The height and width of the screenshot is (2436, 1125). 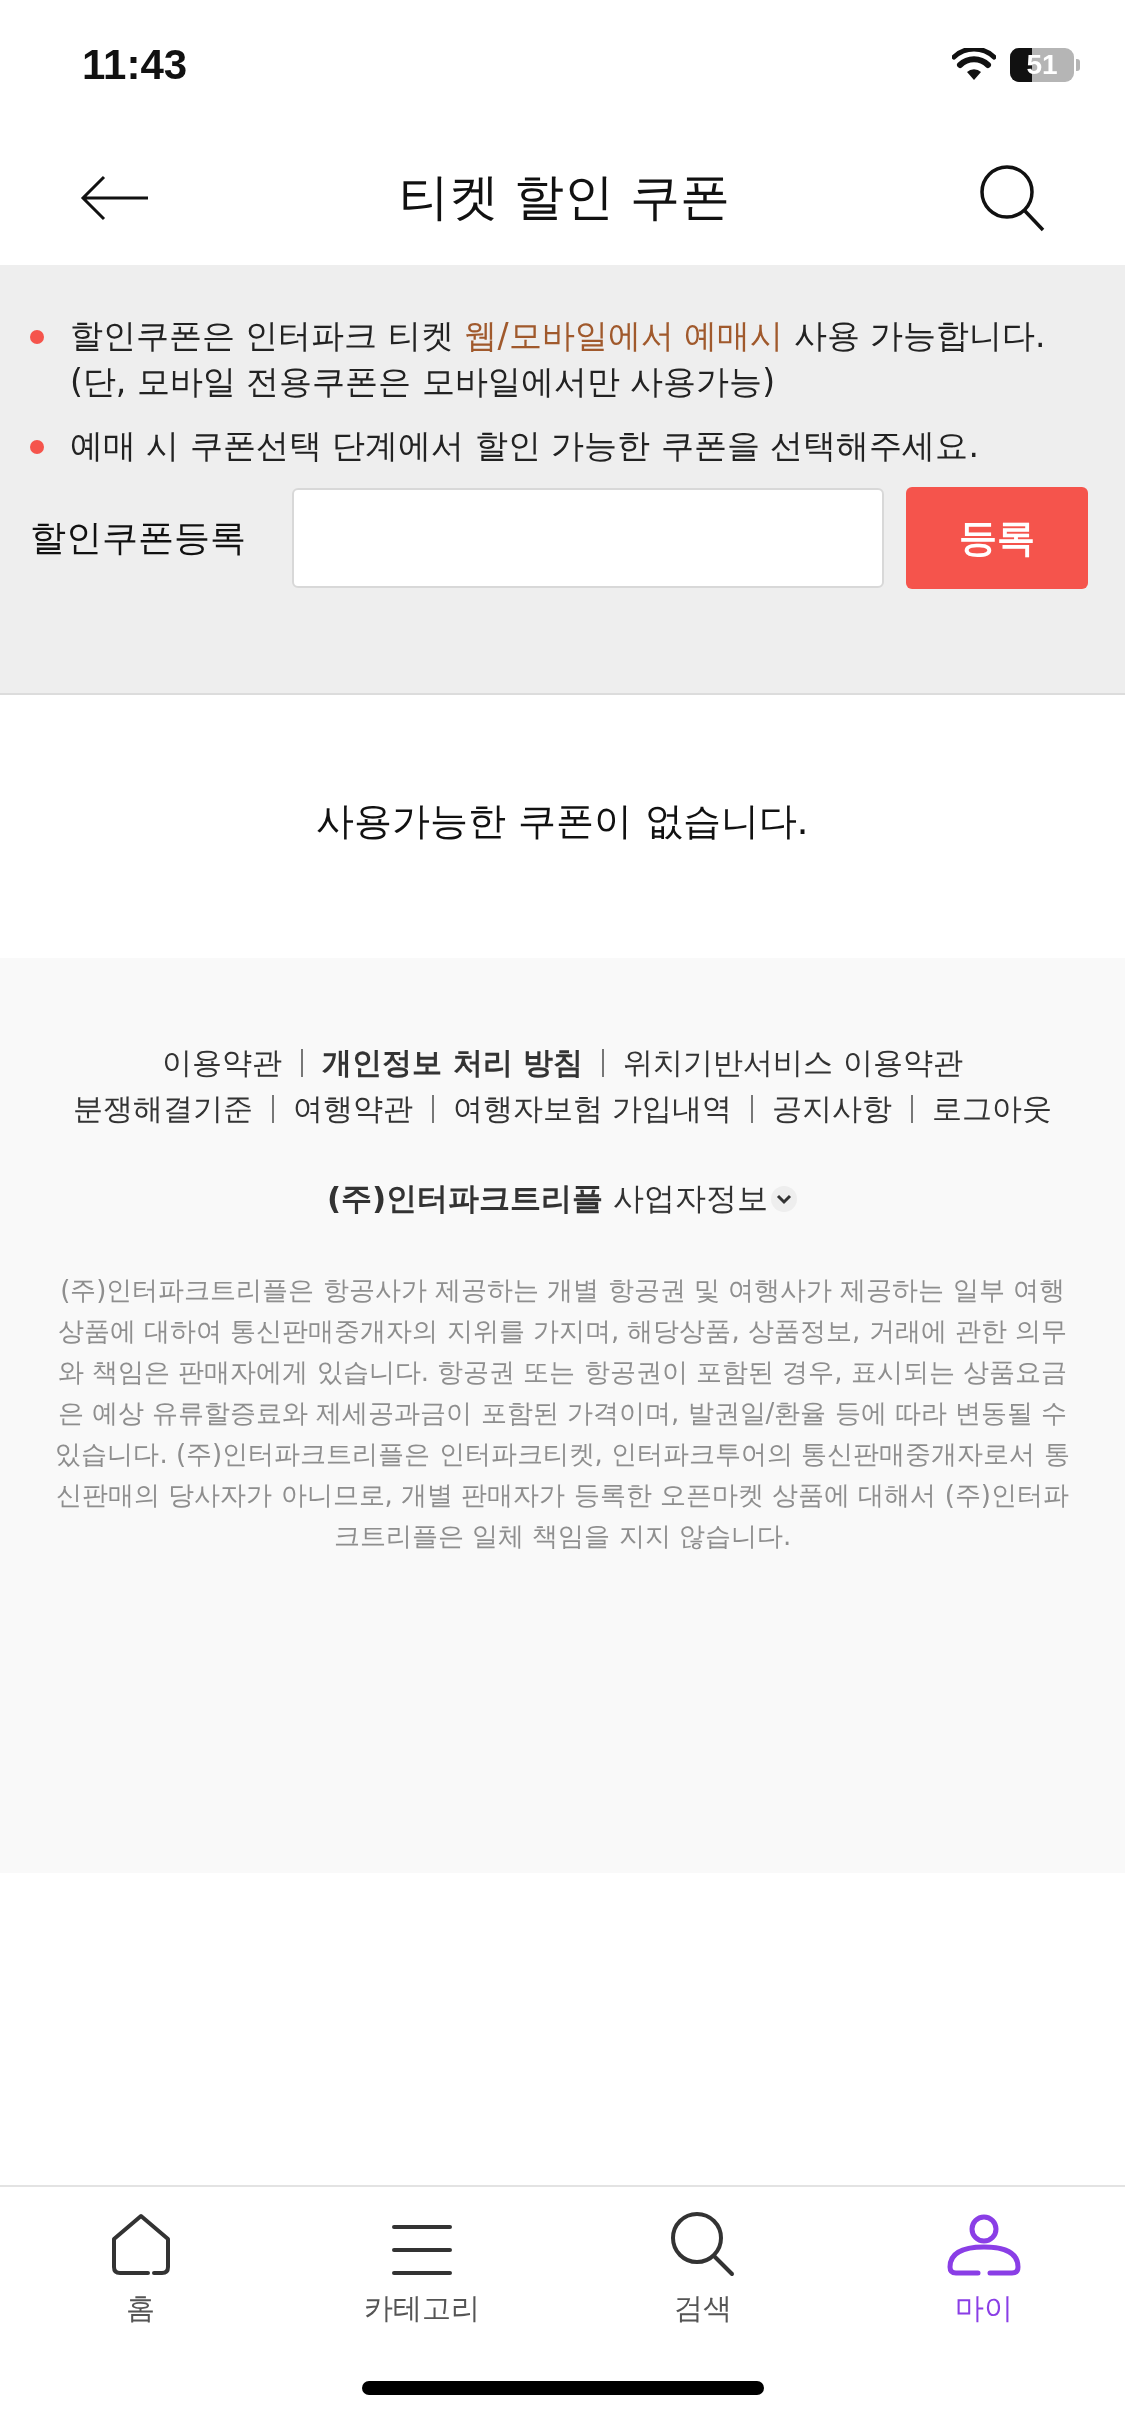 I want to click on footer-link: 여행약관, so click(x=352, y=1109).